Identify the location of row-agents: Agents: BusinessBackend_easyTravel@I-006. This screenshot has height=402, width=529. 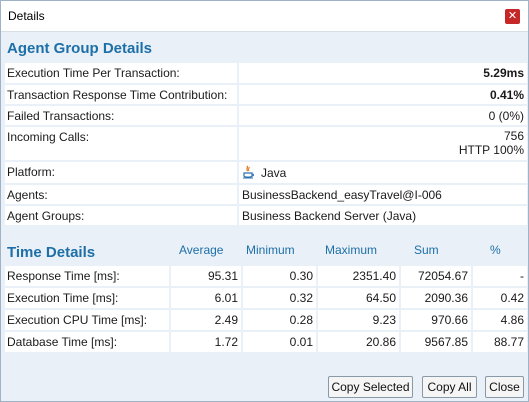
(266, 194).